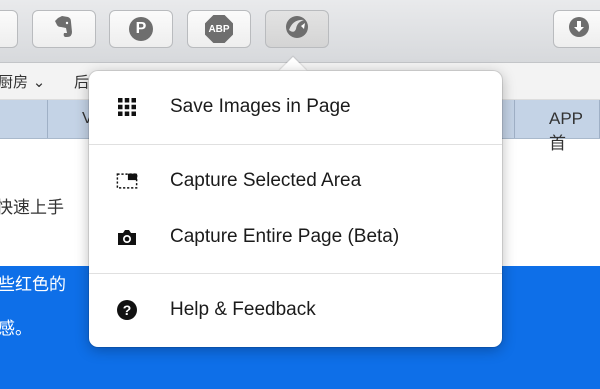 This screenshot has height=389, width=600. I want to click on evernote-button, so click(64, 29).